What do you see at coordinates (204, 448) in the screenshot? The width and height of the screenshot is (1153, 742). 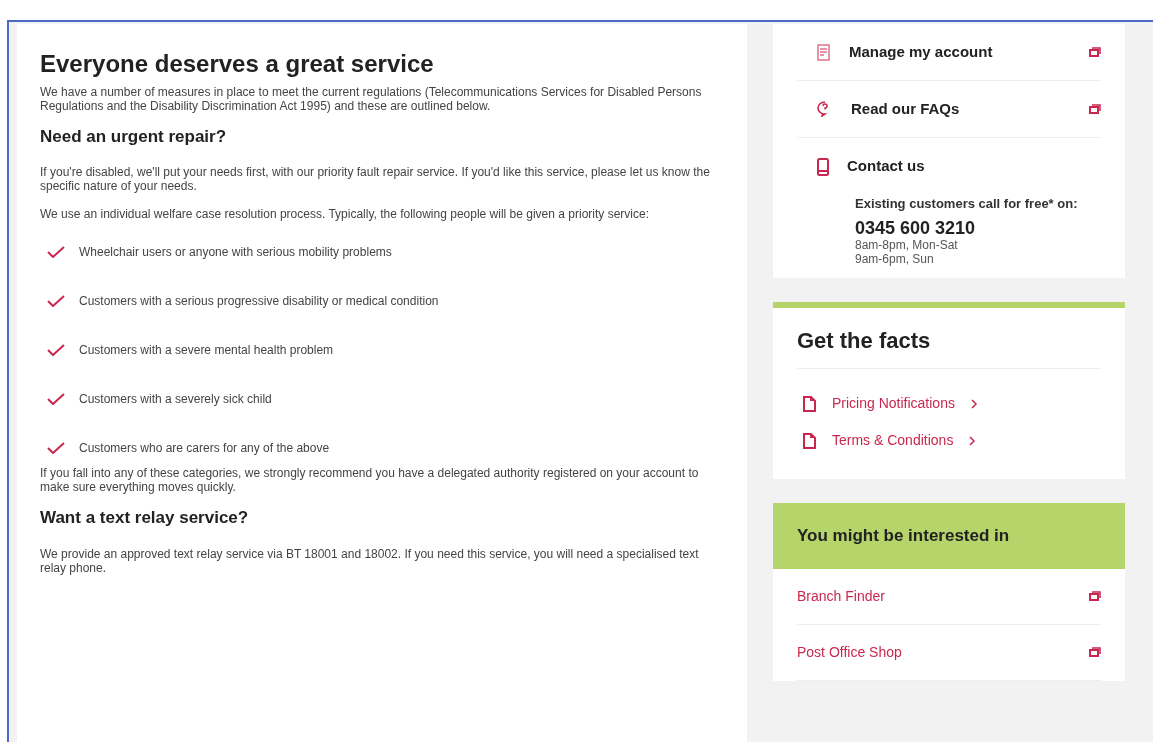 I see `list-item: Customers who are carers for any of the above` at bounding box center [204, 448].